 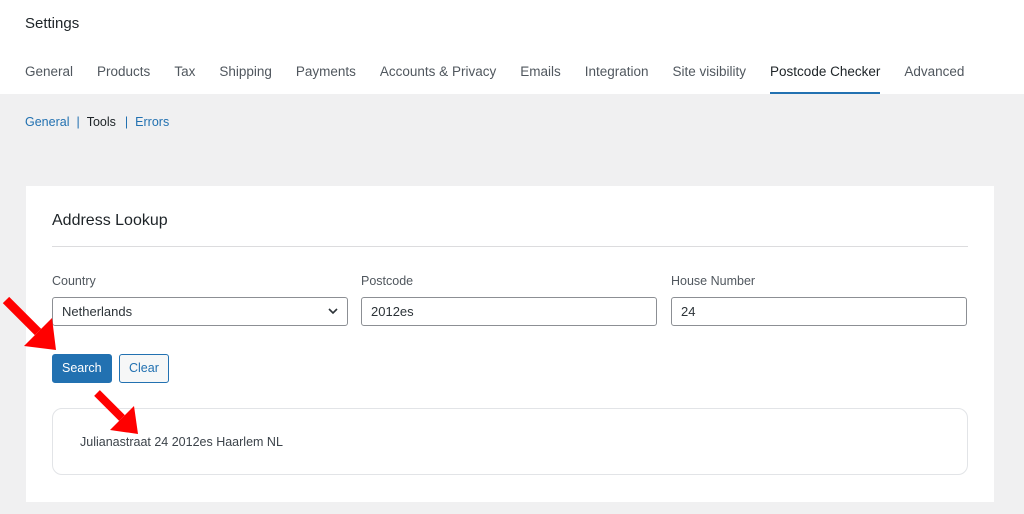 I want to click on country-label: Country, so click(x=74, y=281).